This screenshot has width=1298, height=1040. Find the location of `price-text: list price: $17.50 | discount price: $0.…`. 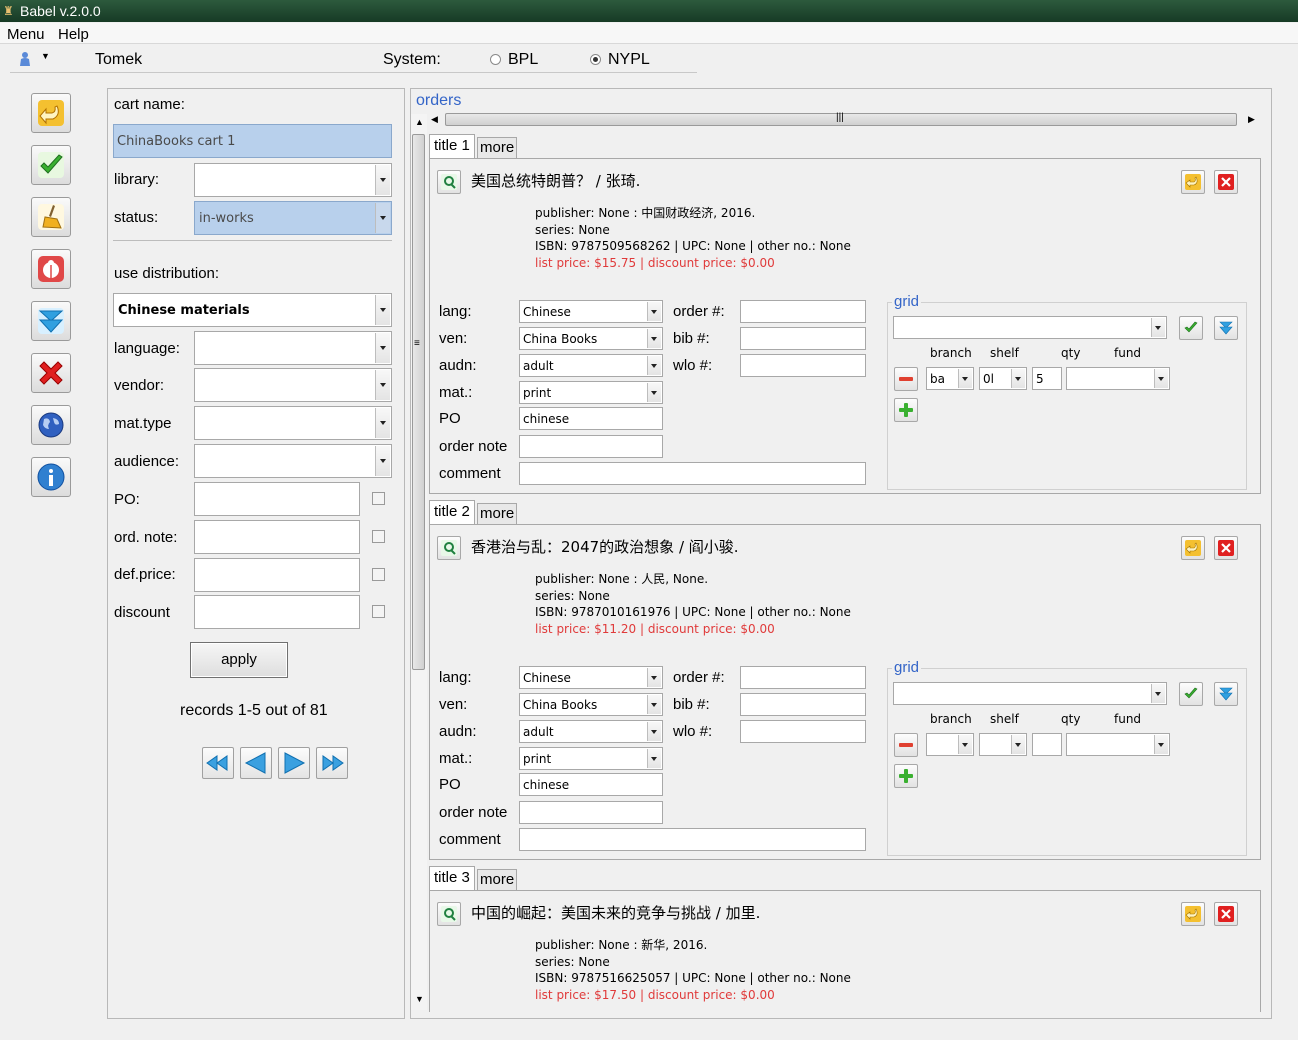

price-text: list price: $17.50 | discount price: $0.… is located at coordinates (655, 994).